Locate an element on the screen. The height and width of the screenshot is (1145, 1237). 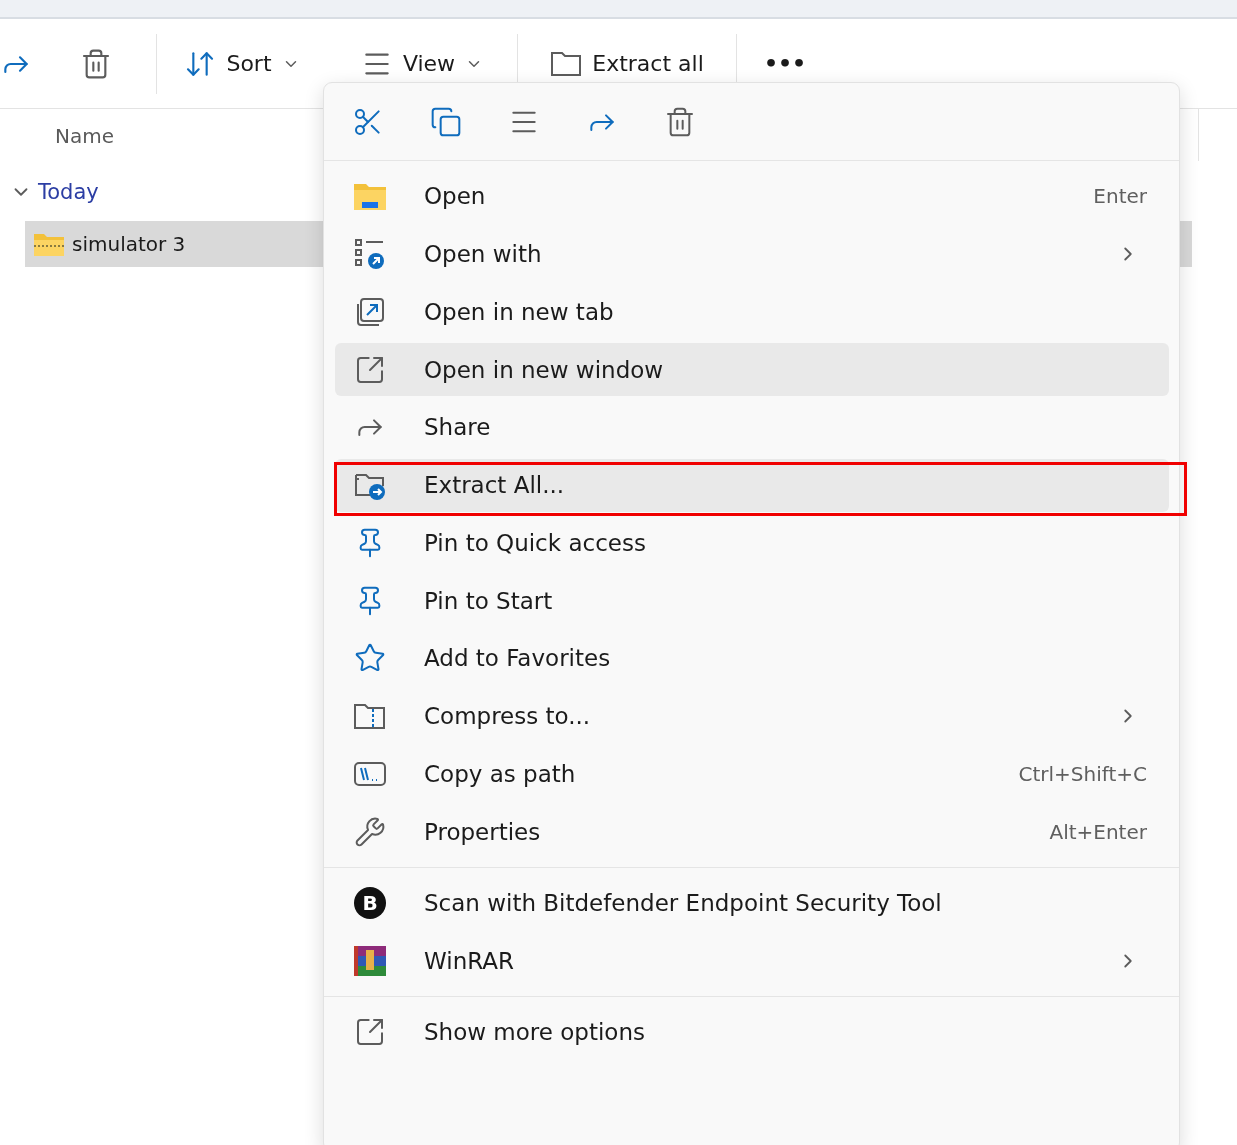
books-stack-icon is located at coordinates (370, 960).